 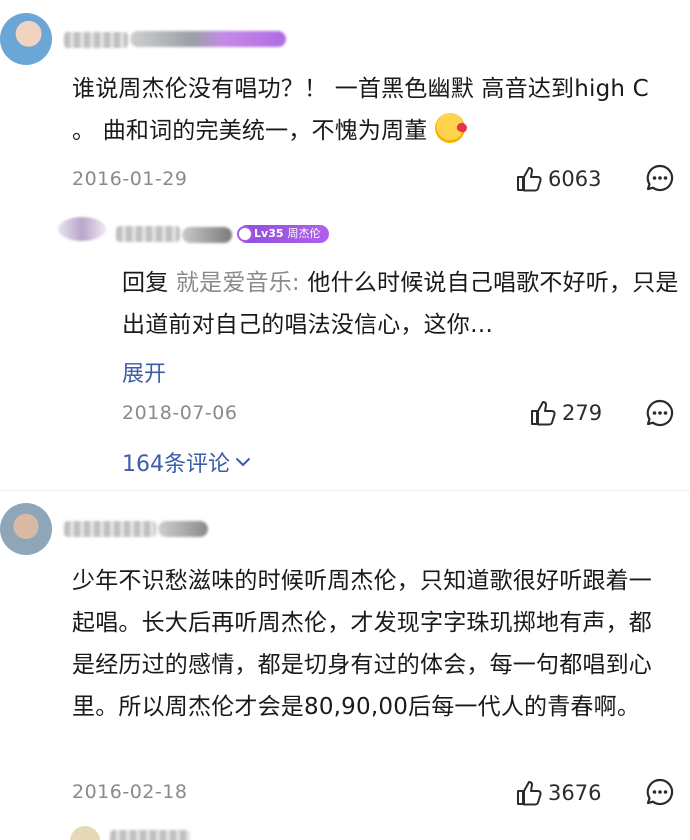 I want to click on next-comment-avatar, so click(x=85, y=833).